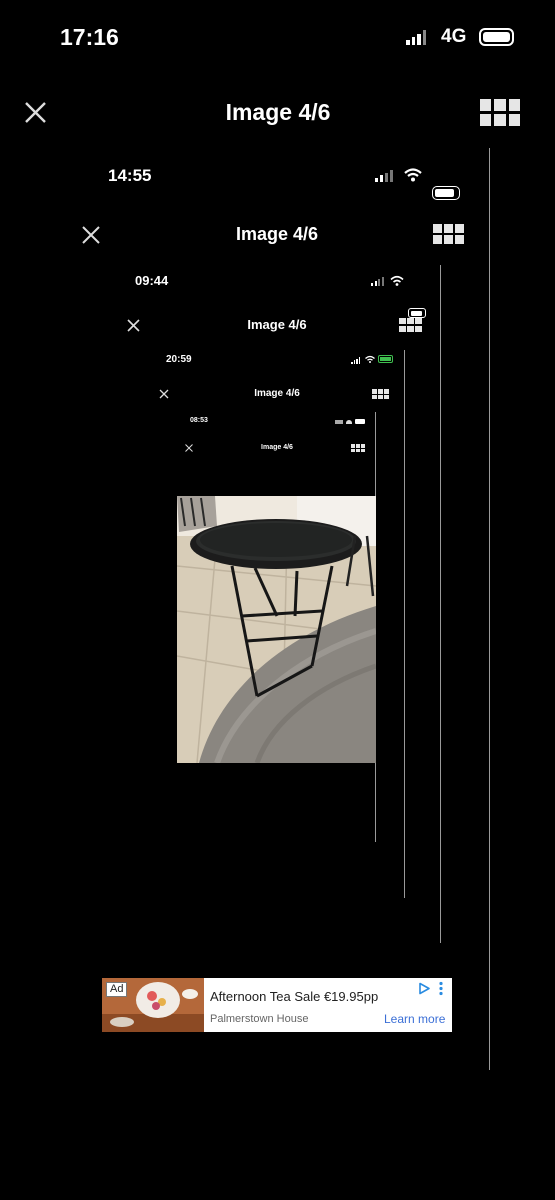 This screenshot has height=1200, width=555. Describe the element at coordinates (414, 1019) in the screenshot. I see `ad-cta-button: Learn more` at that location.